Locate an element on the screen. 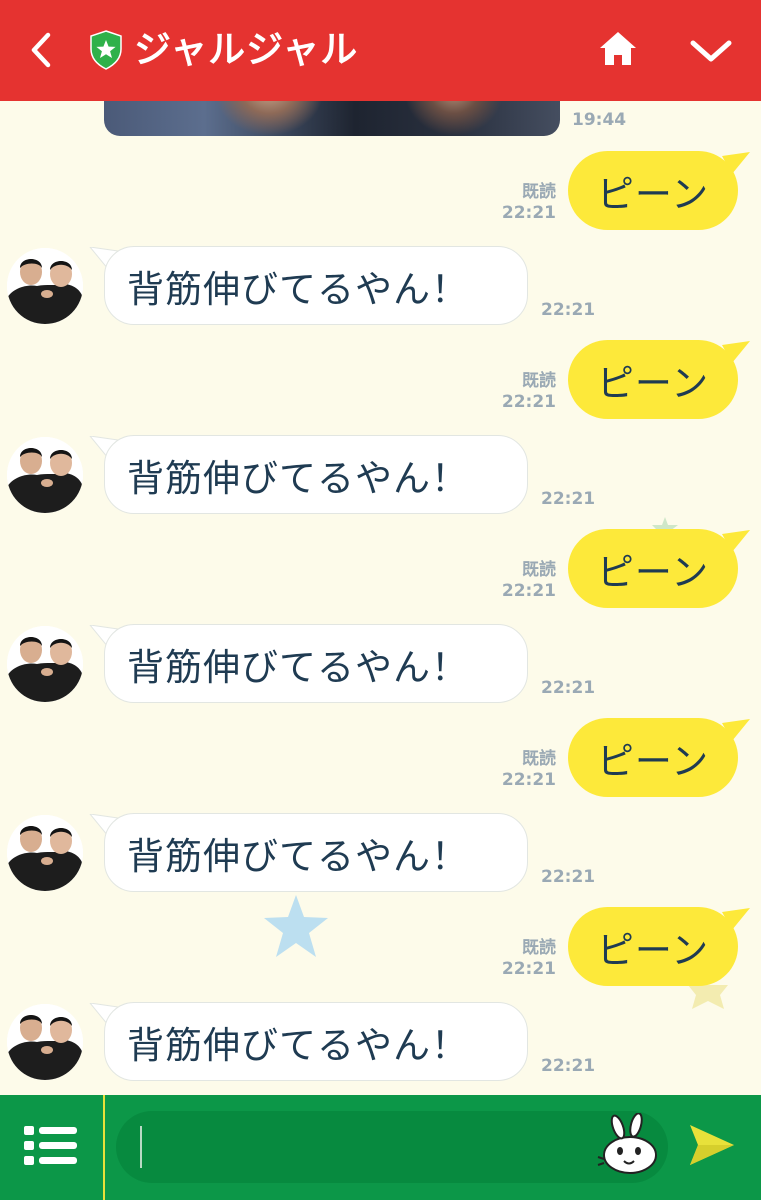 This screenshot has height=1200, width=761. chat-title: ジャルジャル is located at coordinates (246, 49).